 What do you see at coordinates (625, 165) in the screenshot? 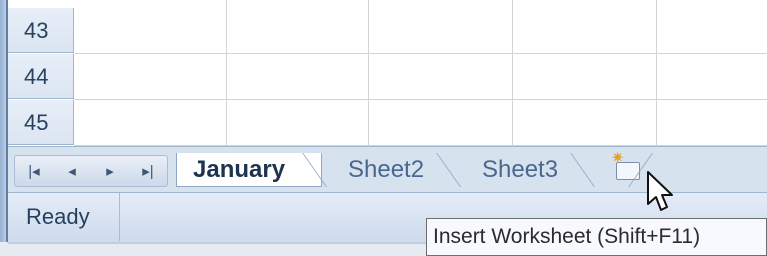
I see `insert-worksheet-icon` at bounding box center [625, 165].